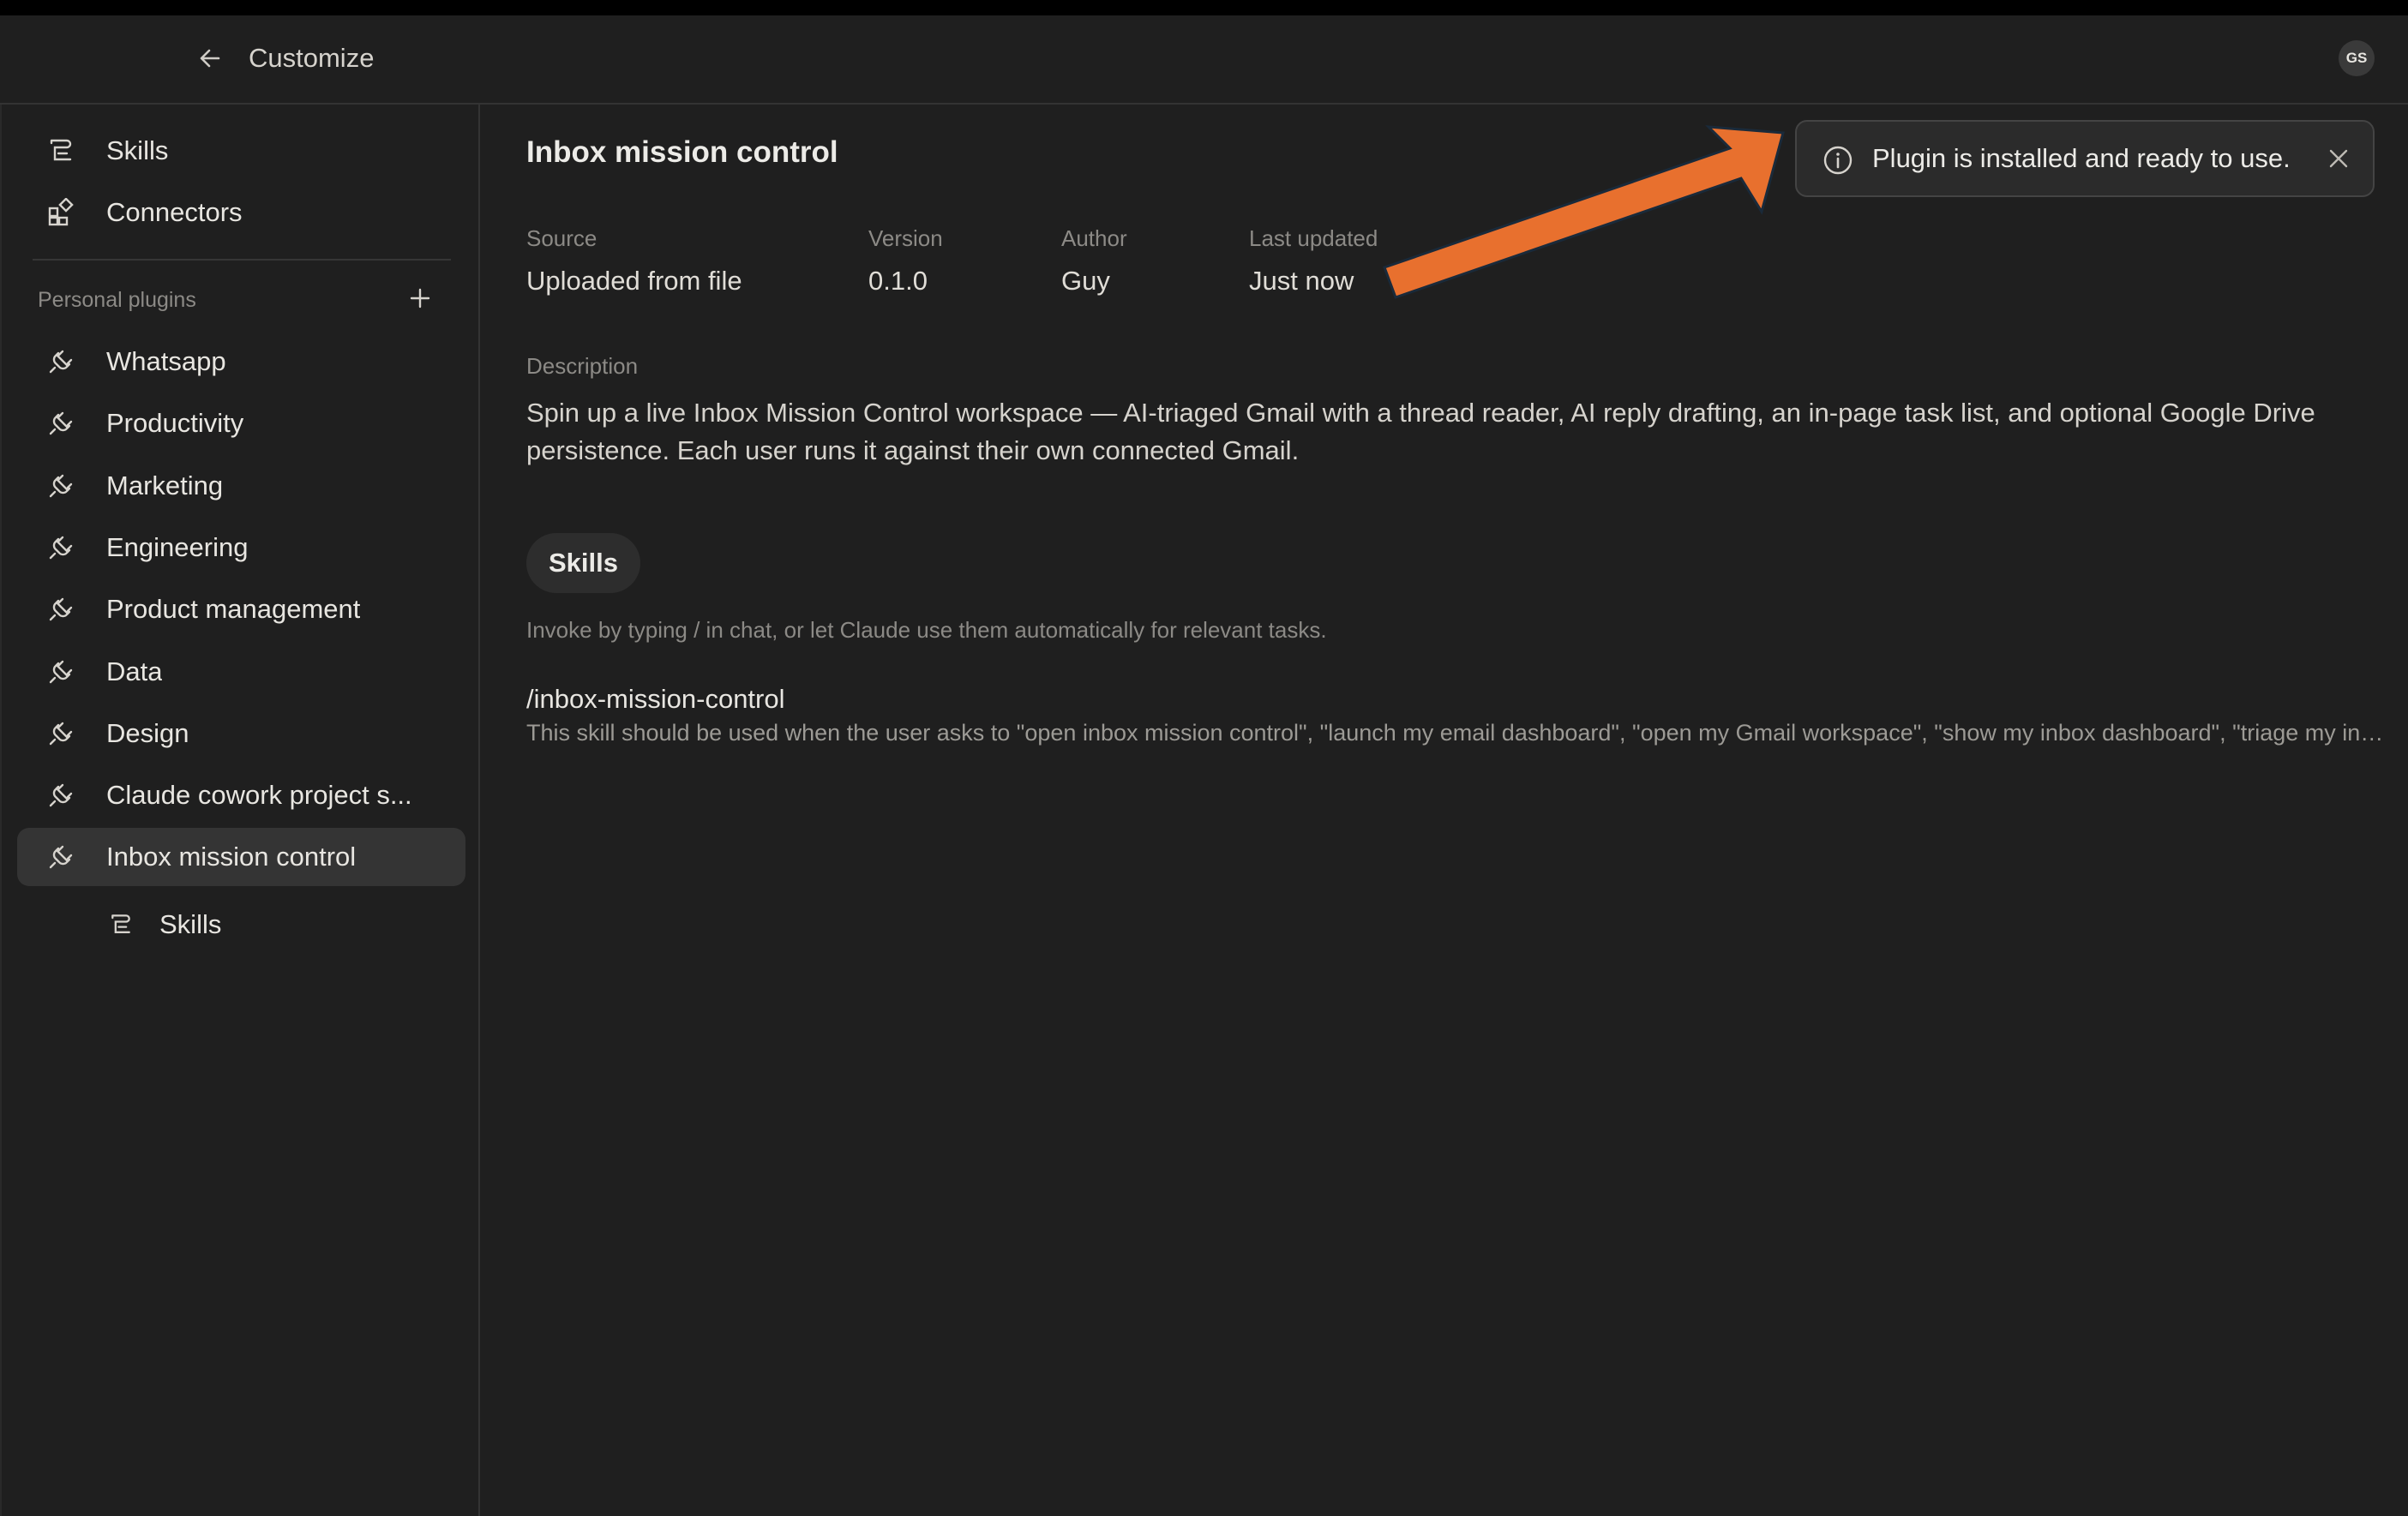 This screenshot has width=2408, height=1516. I want to click on sidebar-divider, so click(242, 260).